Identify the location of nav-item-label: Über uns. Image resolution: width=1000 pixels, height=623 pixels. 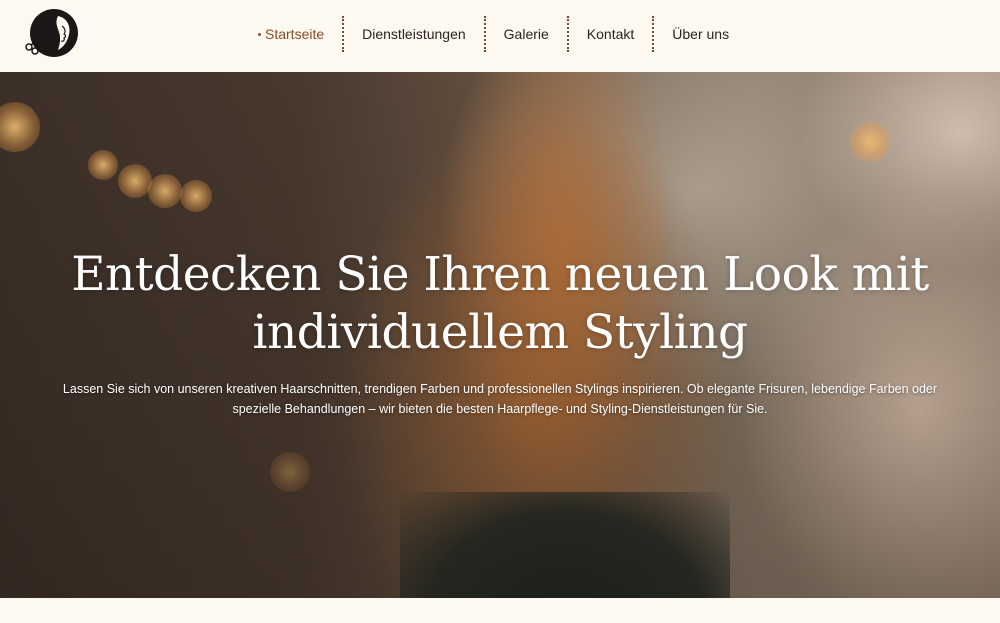
(701, 34).